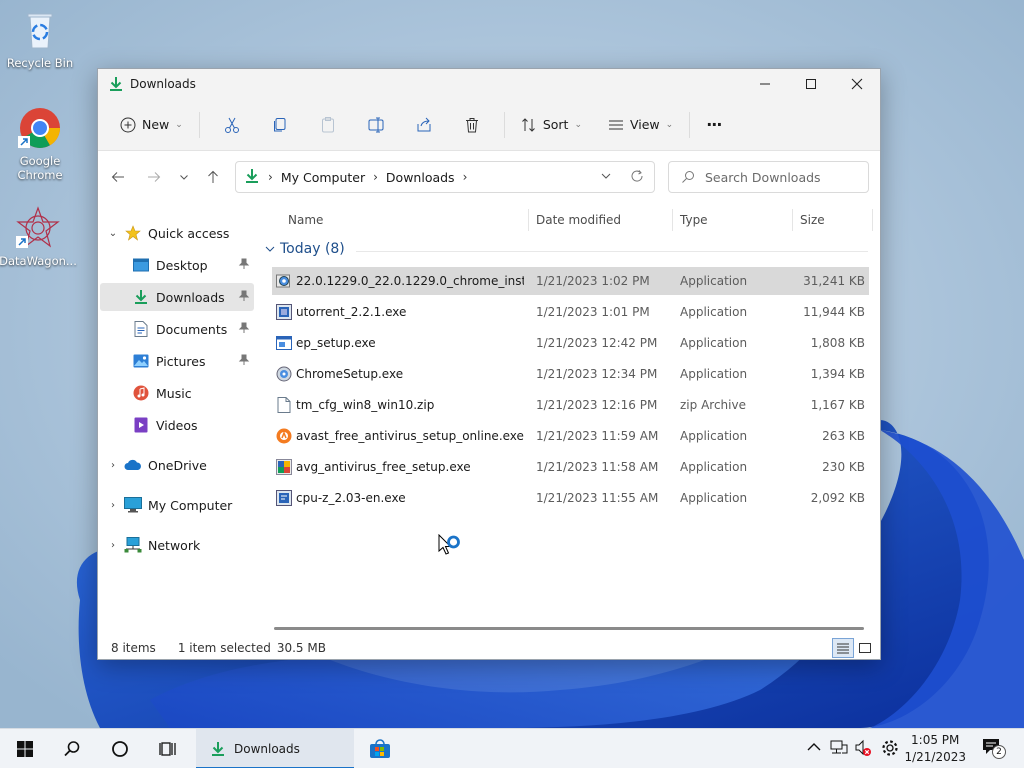  I want to click on sidebar-item-downloads: Downloads, so click(177, 297).